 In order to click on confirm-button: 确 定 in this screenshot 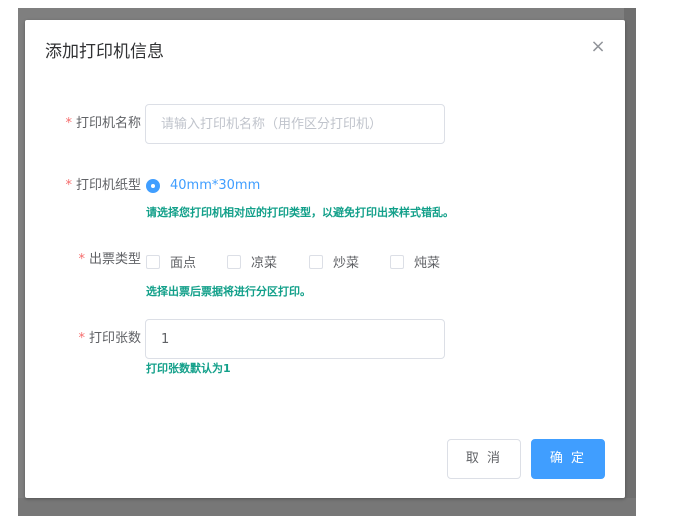, I will do `click(568, 459)`.